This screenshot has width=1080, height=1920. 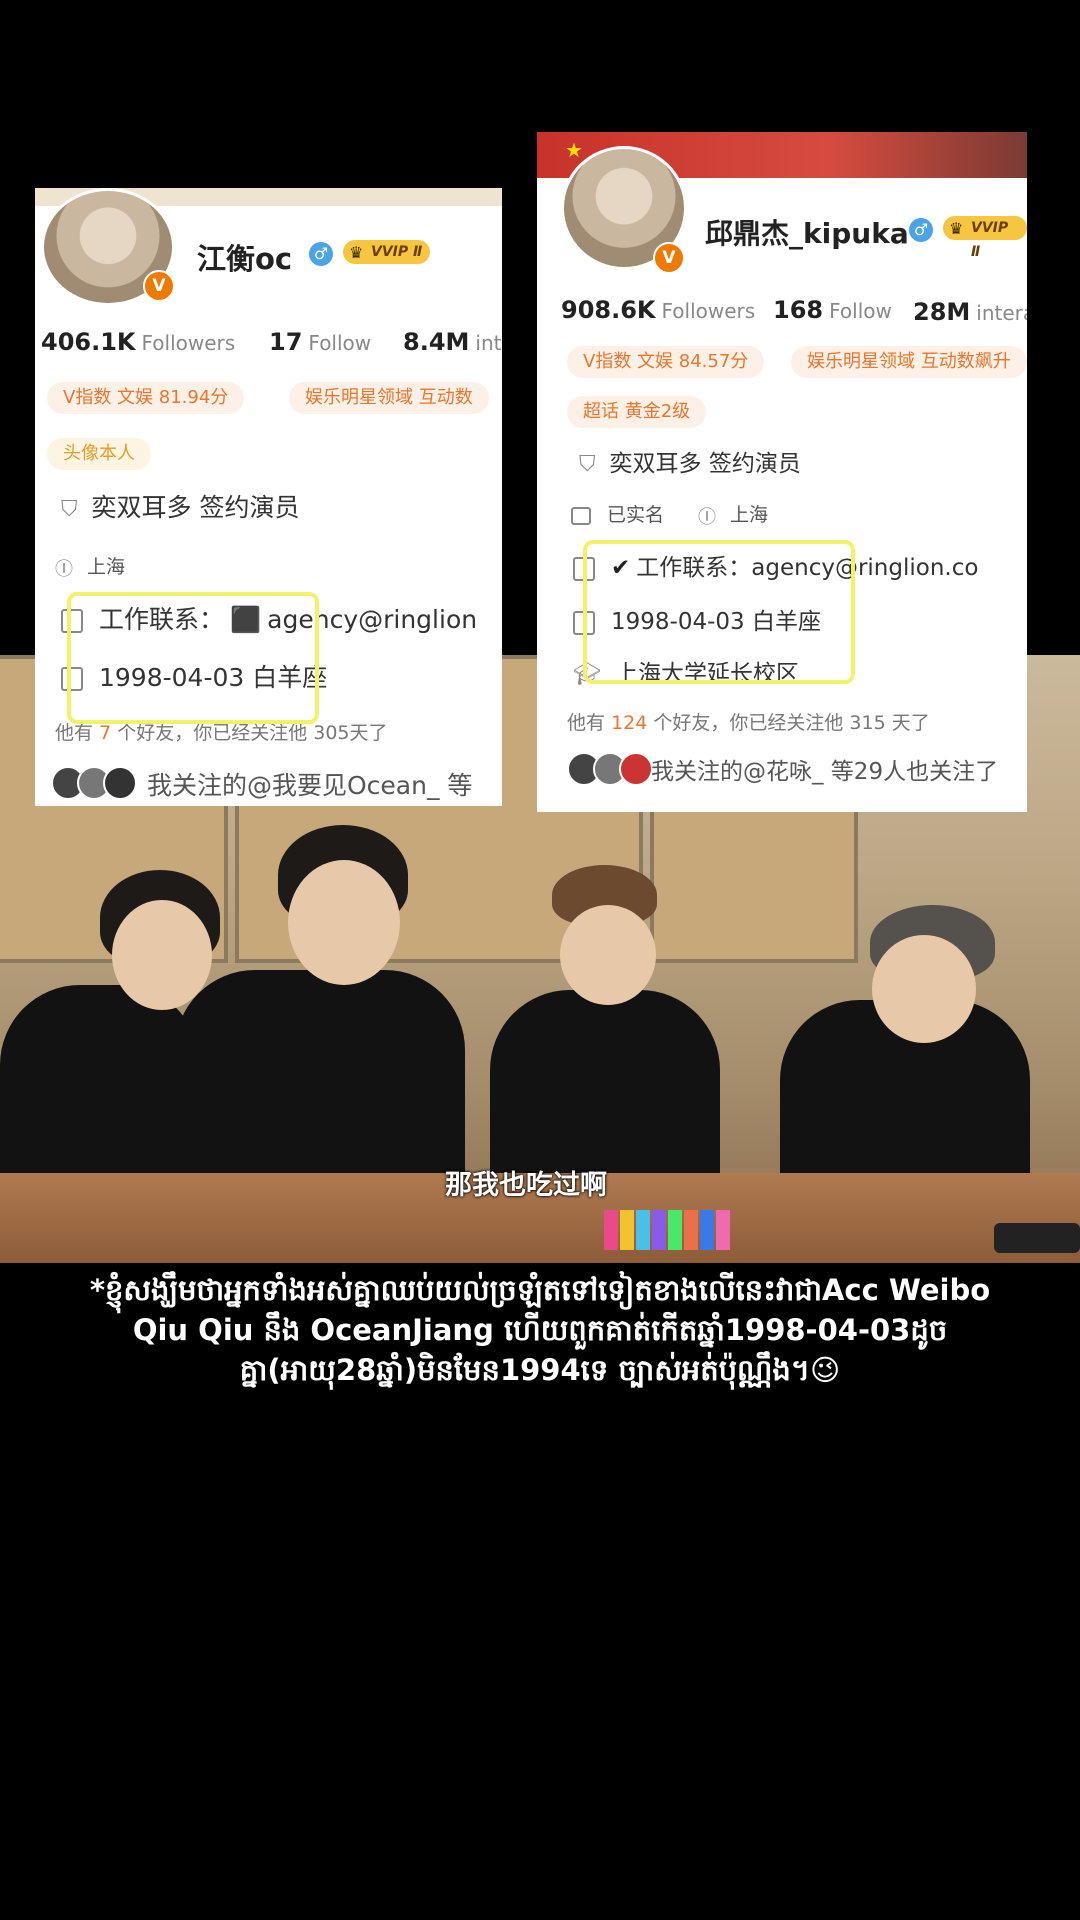 I want to click on follow-stat: 17 Follow, so click(x=320, y=342).